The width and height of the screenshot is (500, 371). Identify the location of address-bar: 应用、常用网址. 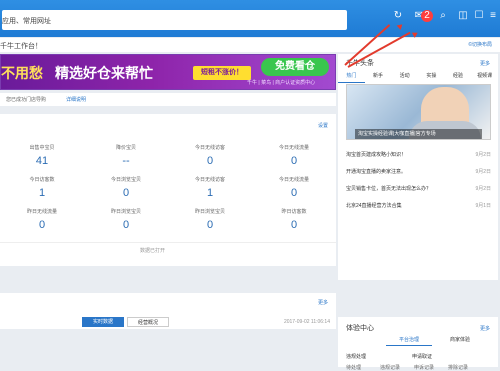
(174, 20).